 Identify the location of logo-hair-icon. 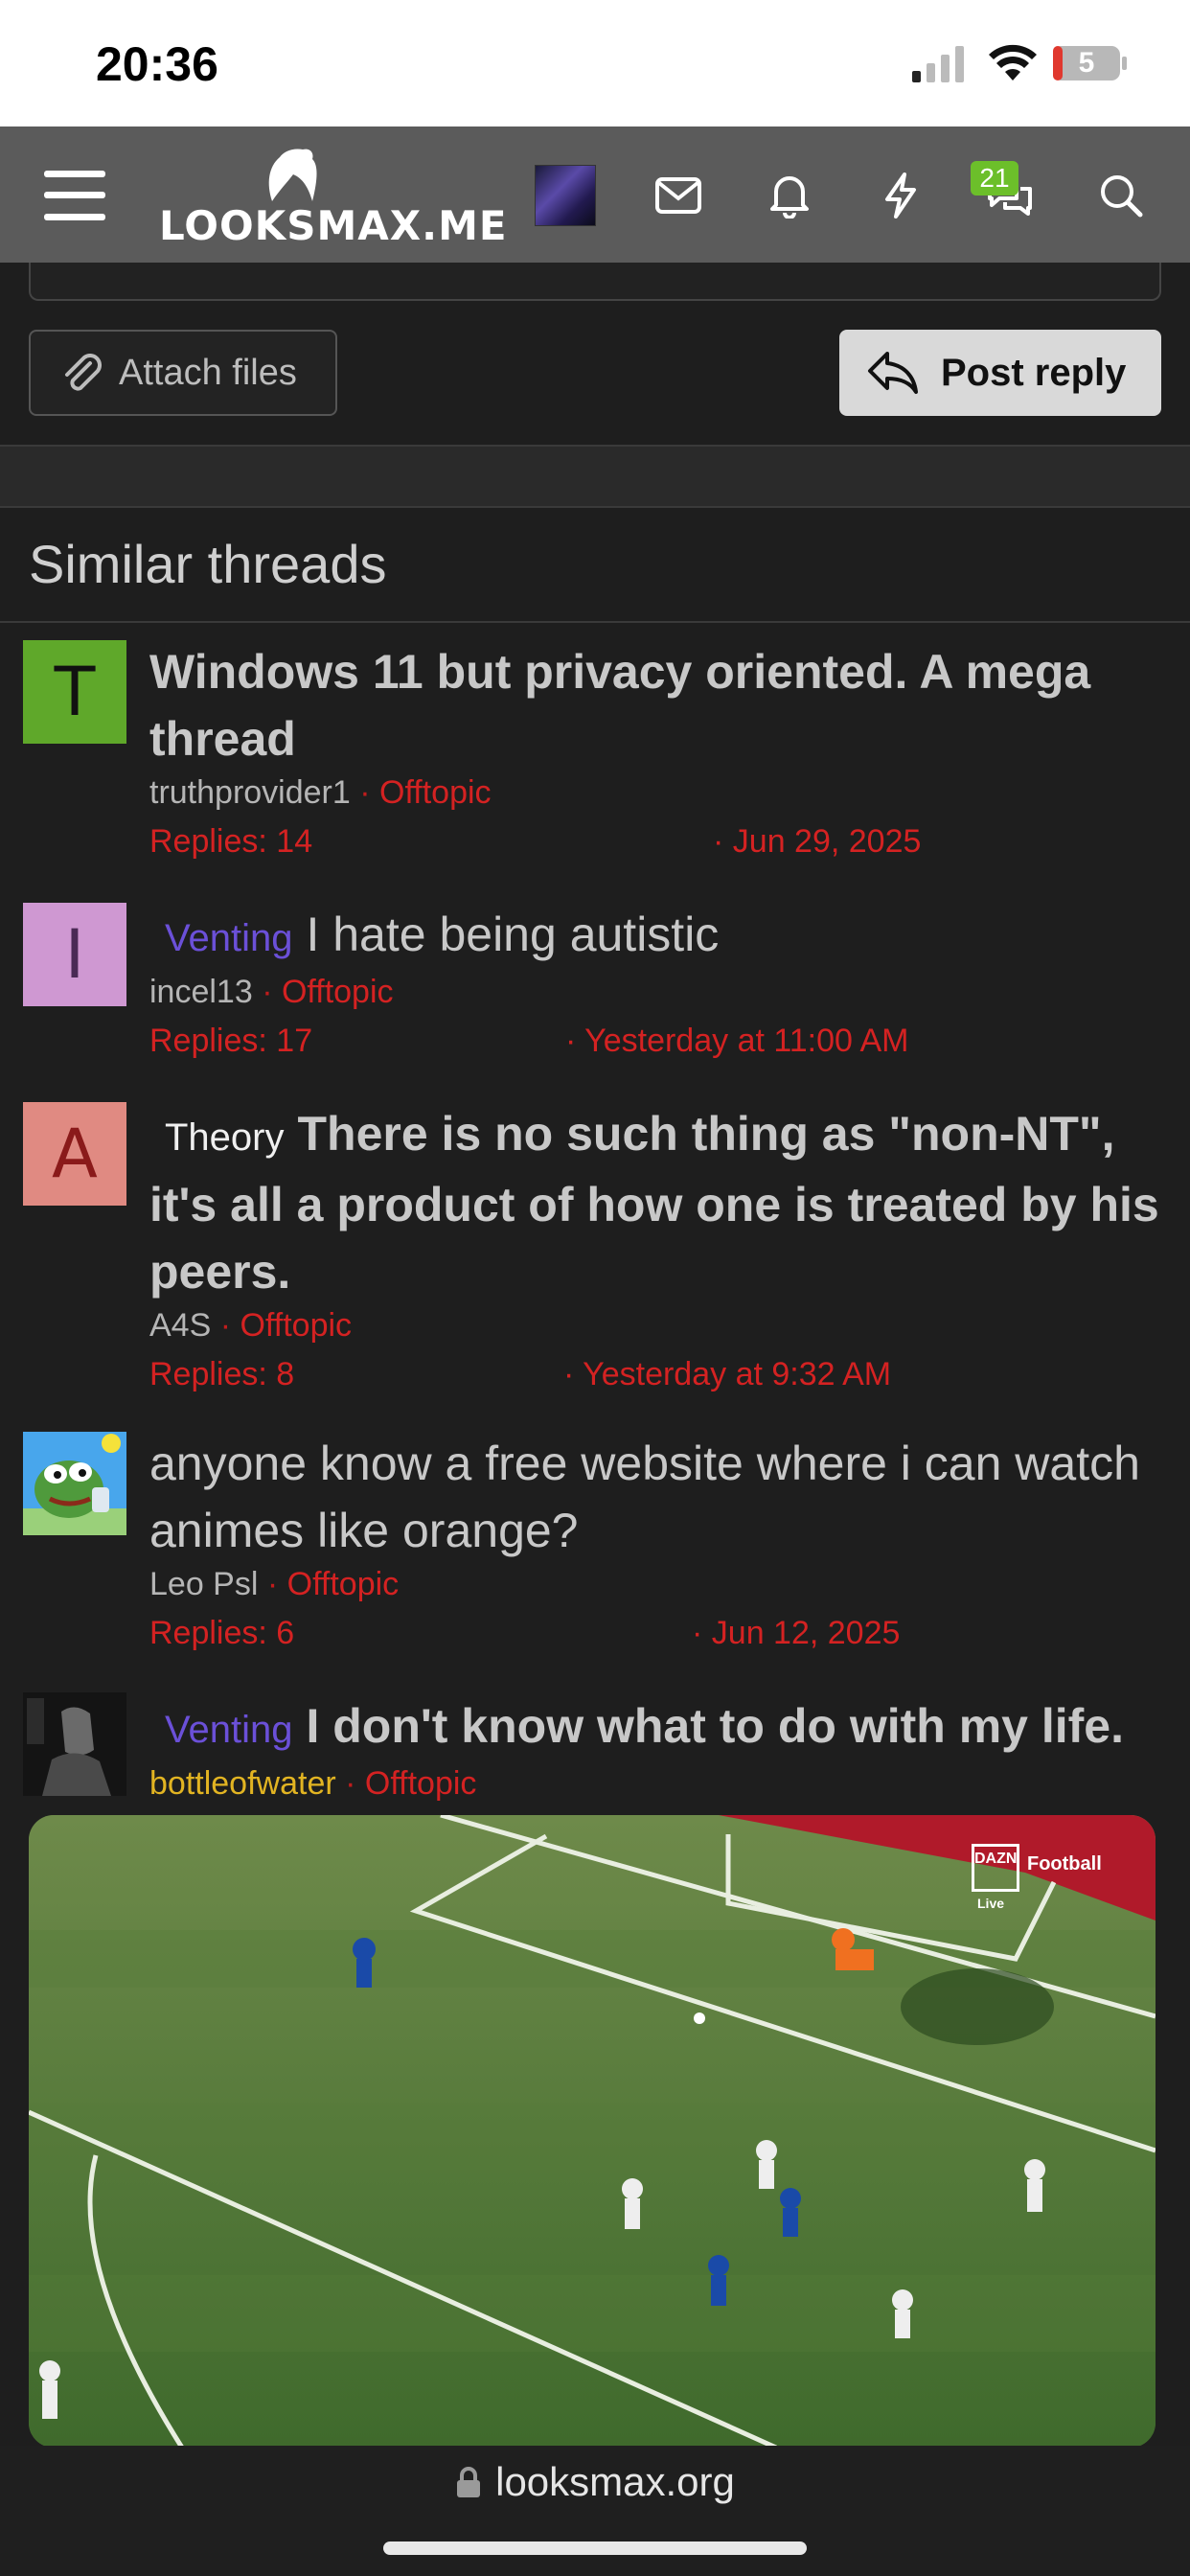
(293, 175).